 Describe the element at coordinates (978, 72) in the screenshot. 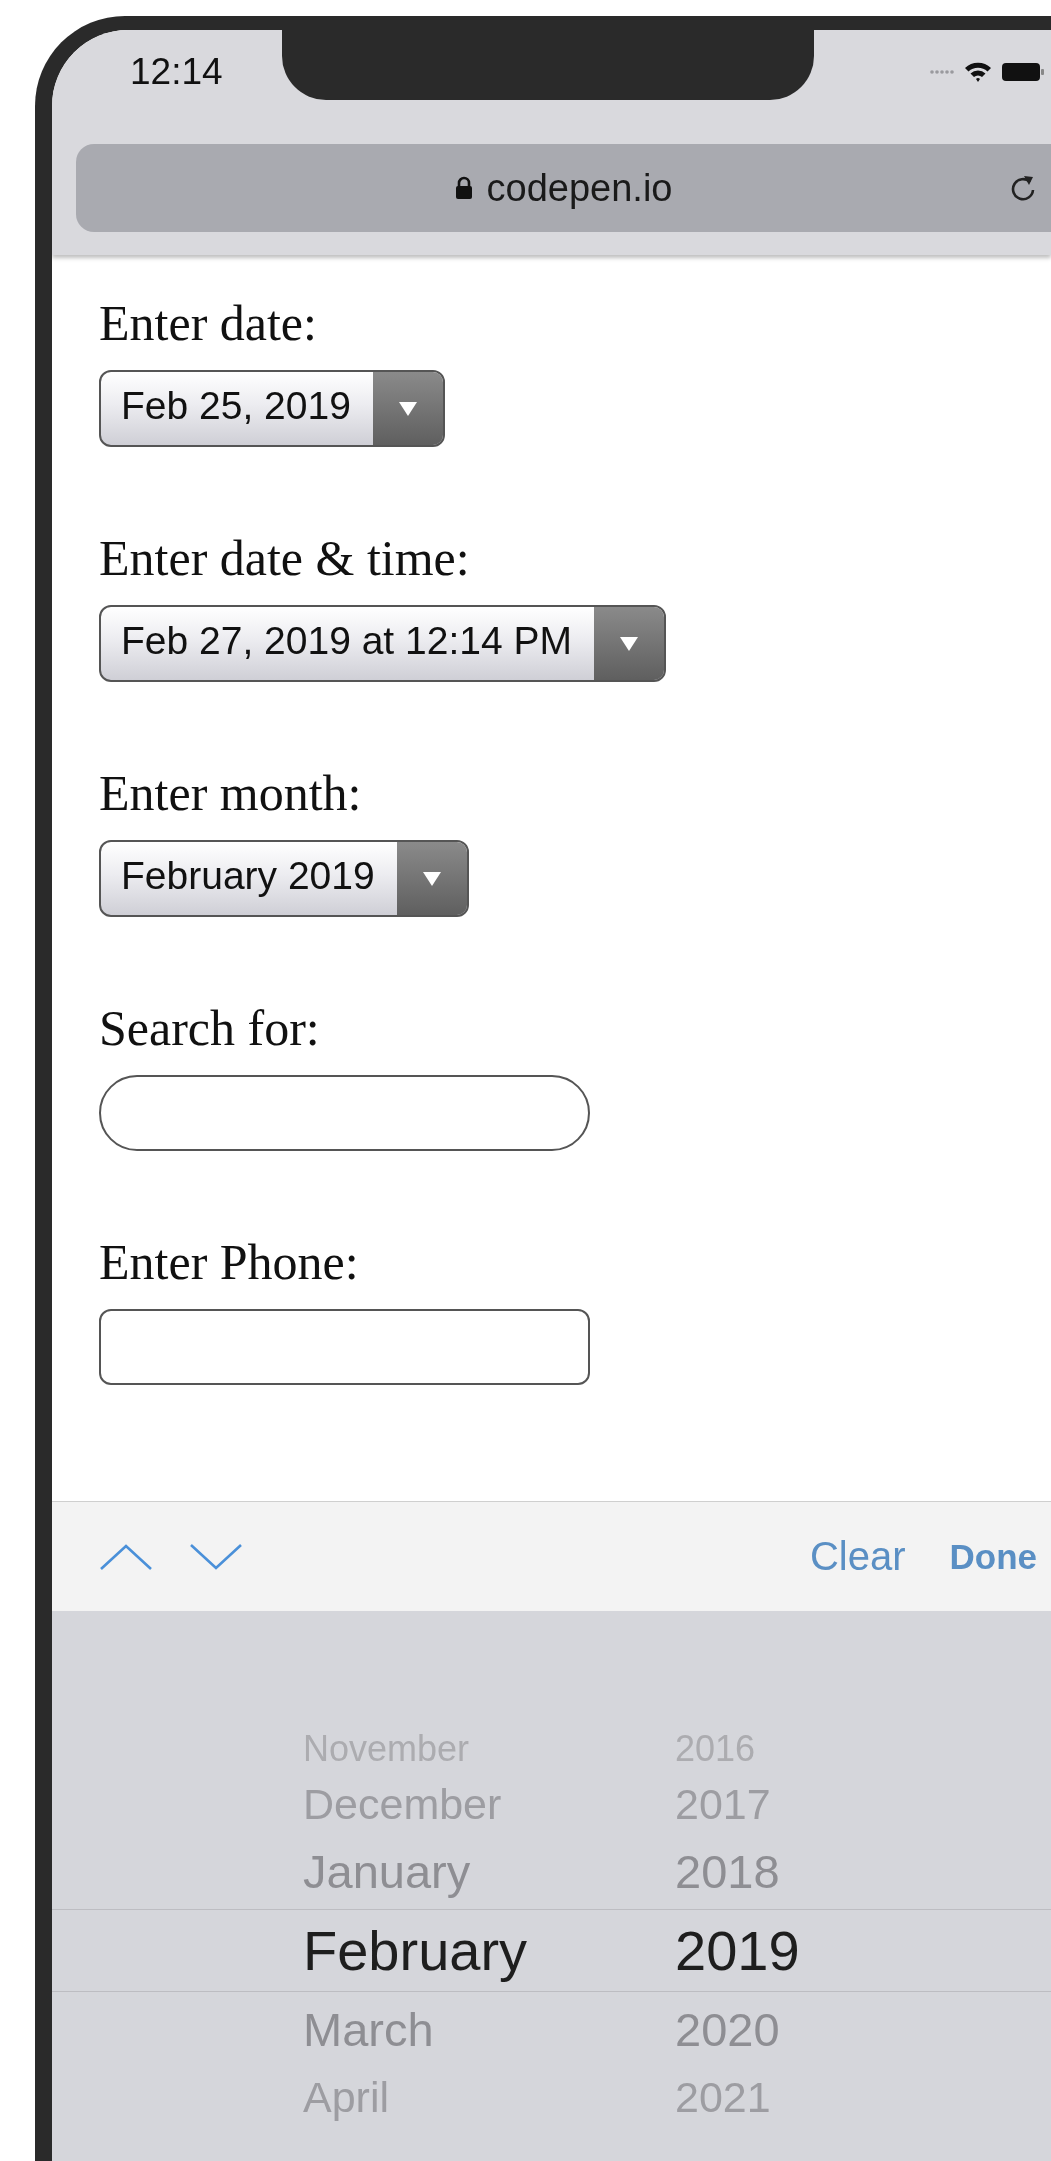

I see `wifi-icon` at that location.